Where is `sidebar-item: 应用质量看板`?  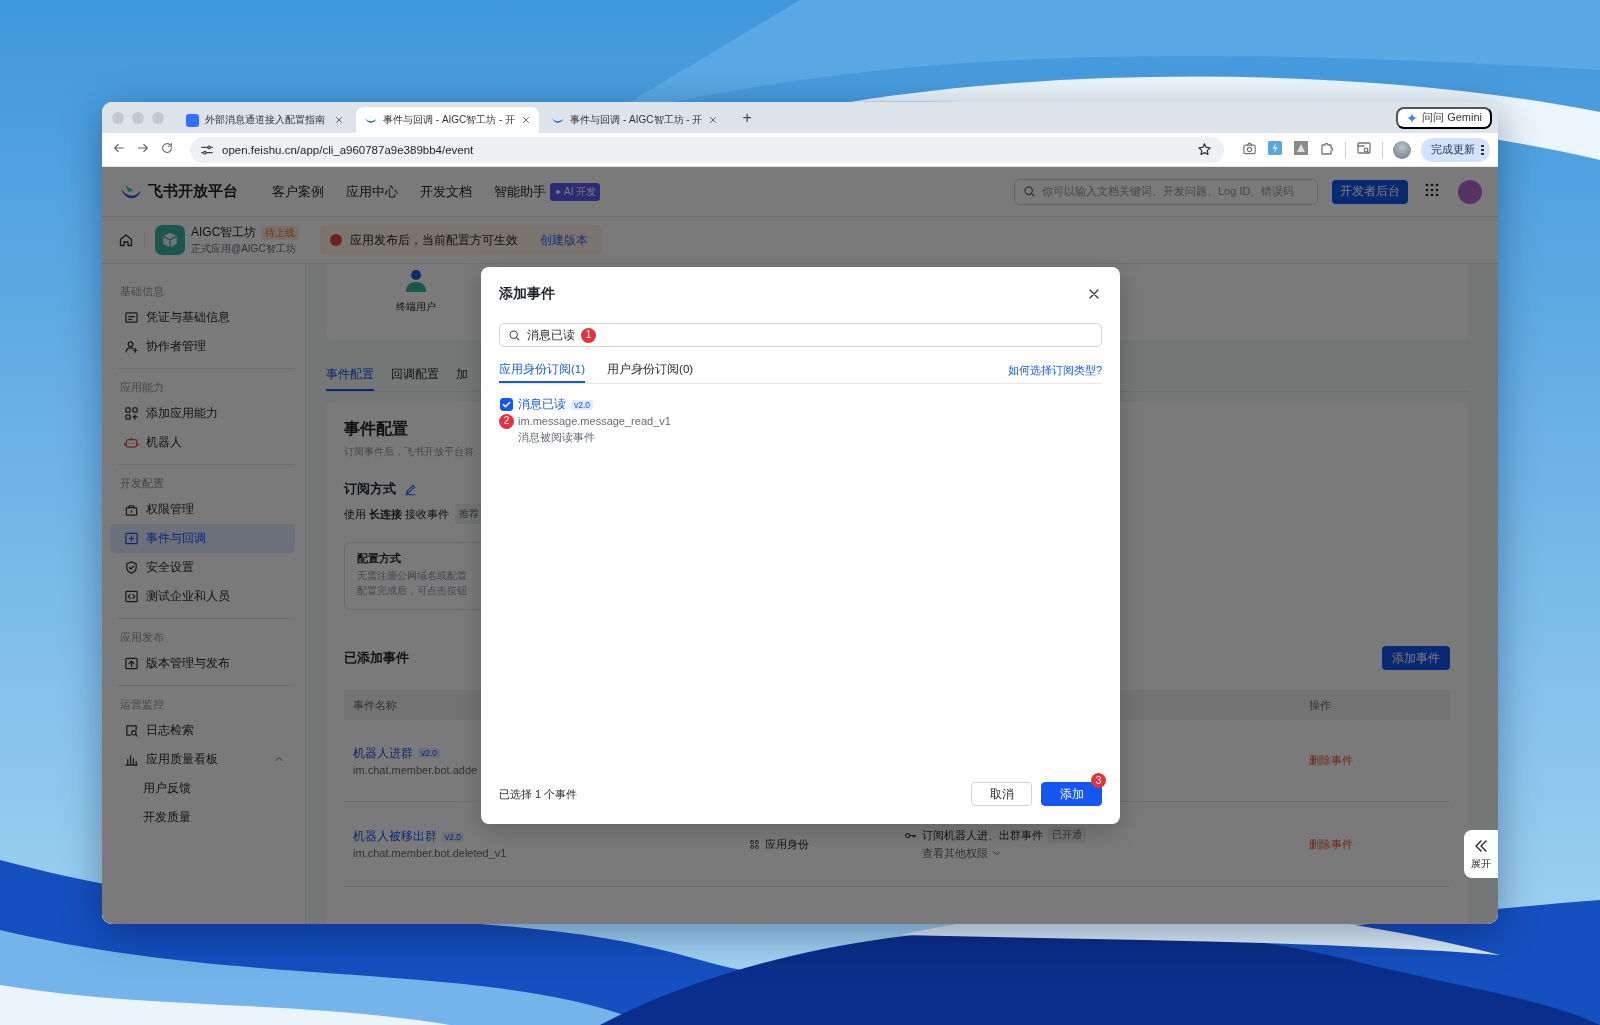
sidebar-item: 应用质量看板 is located at coordinates (202, 759).